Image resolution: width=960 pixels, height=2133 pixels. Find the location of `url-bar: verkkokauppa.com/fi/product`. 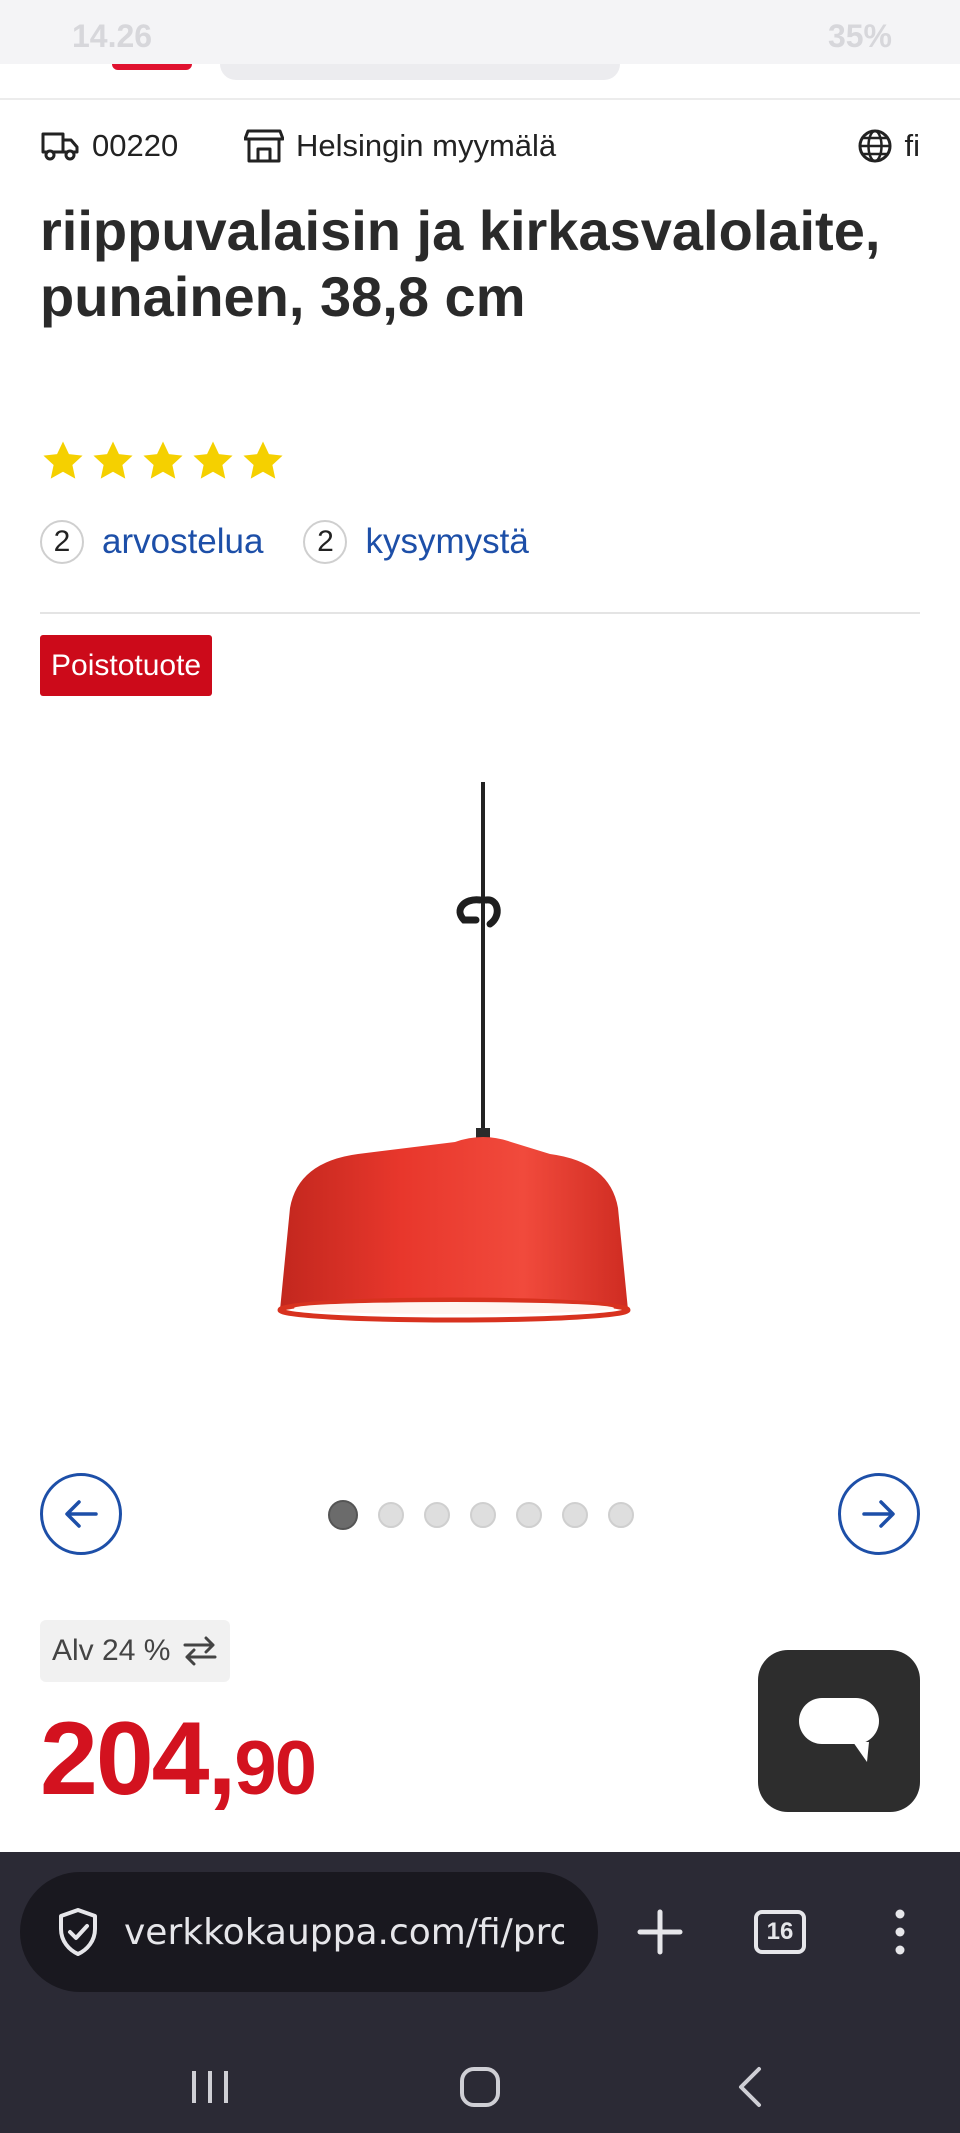

url-bar: verkkokauppa.com/fi/product is located at coordinates (309, 1932).